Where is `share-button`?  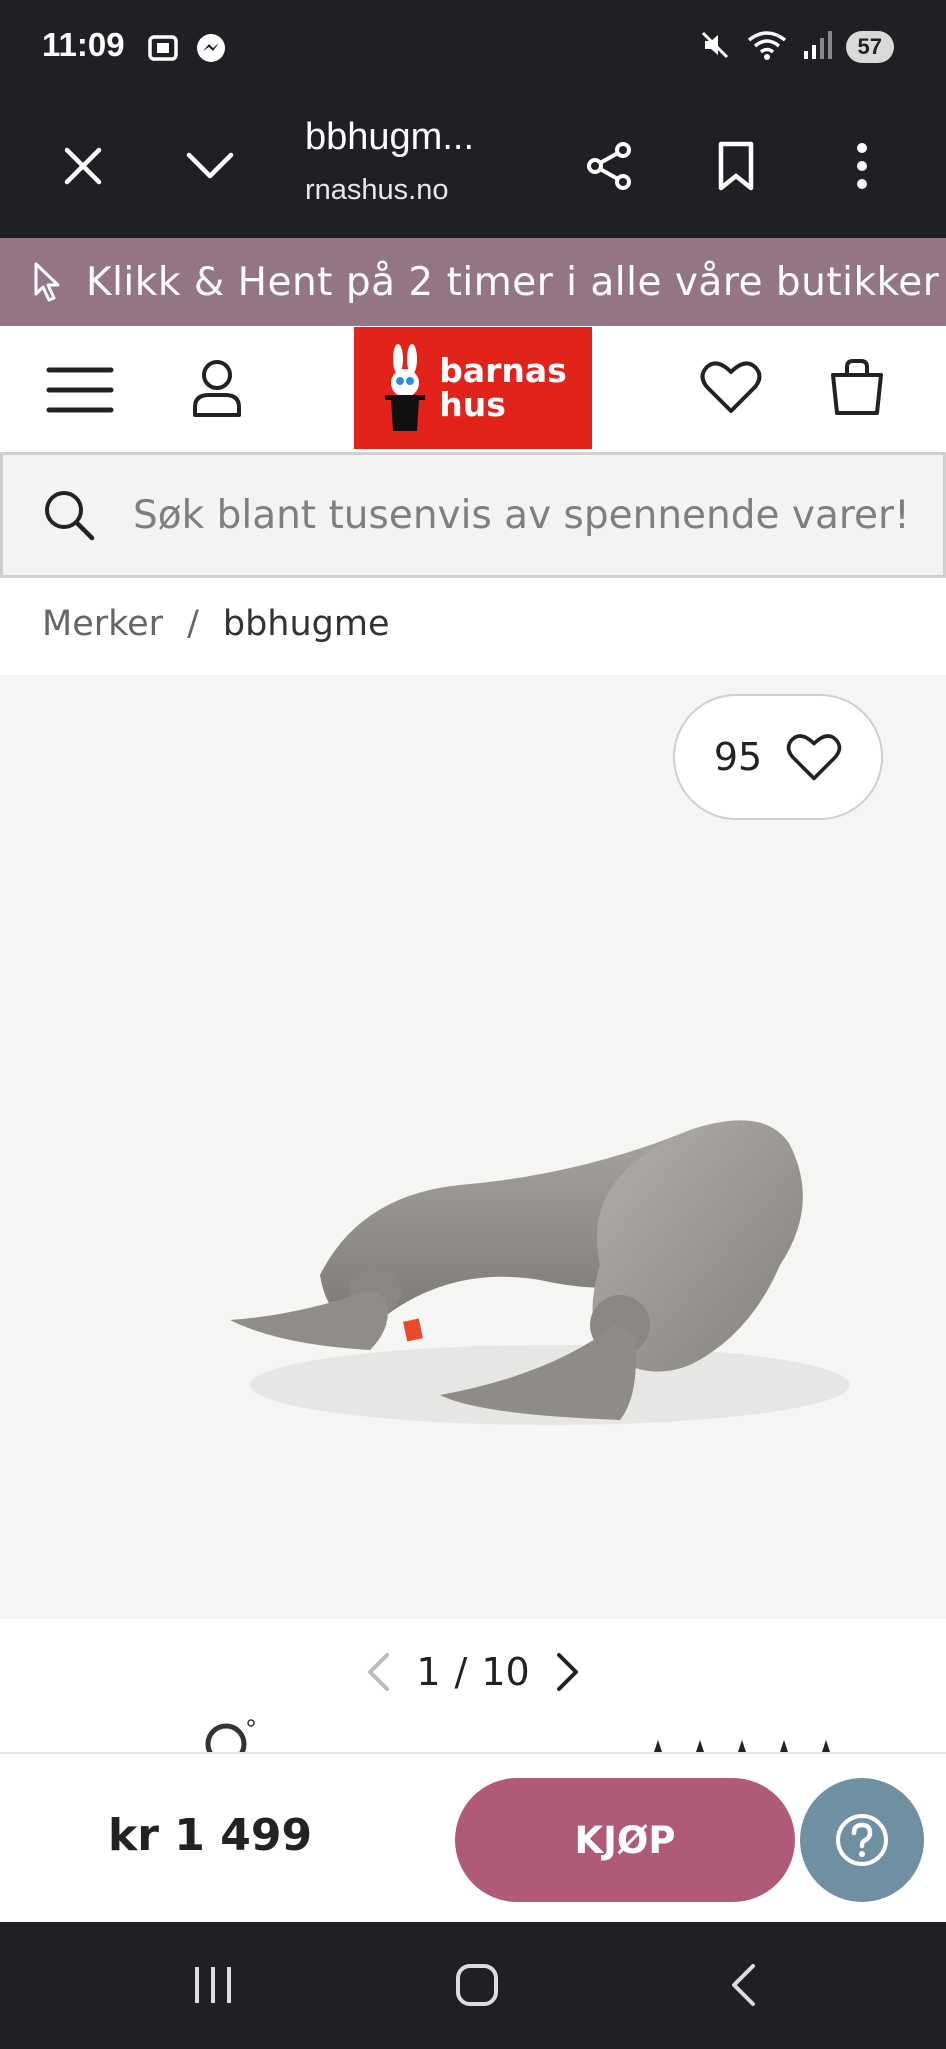
share-button is located at coordinates (609, 166).